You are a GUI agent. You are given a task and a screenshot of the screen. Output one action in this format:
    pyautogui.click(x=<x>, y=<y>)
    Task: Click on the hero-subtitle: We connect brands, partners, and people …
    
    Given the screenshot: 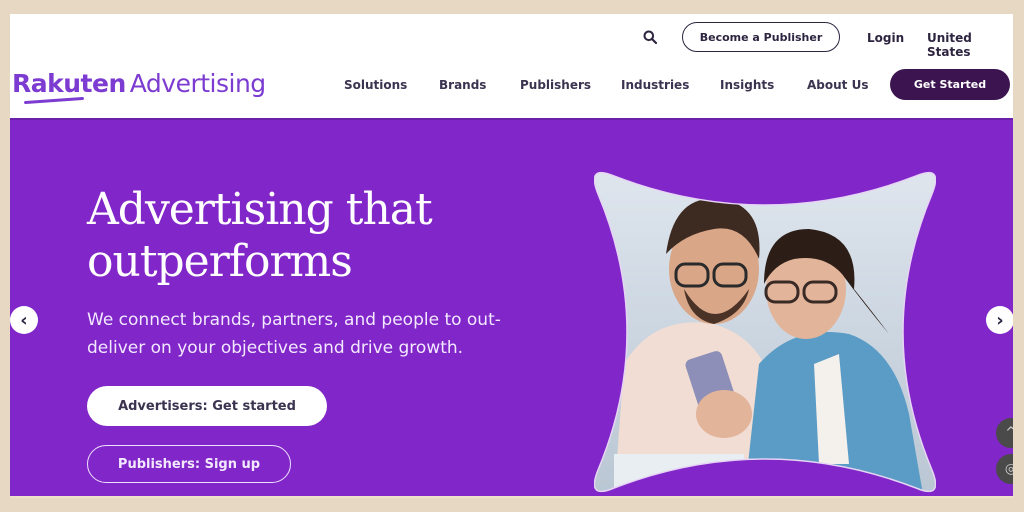 What is the action you would take?
    pyautogui.click(x=294, y=334)
    